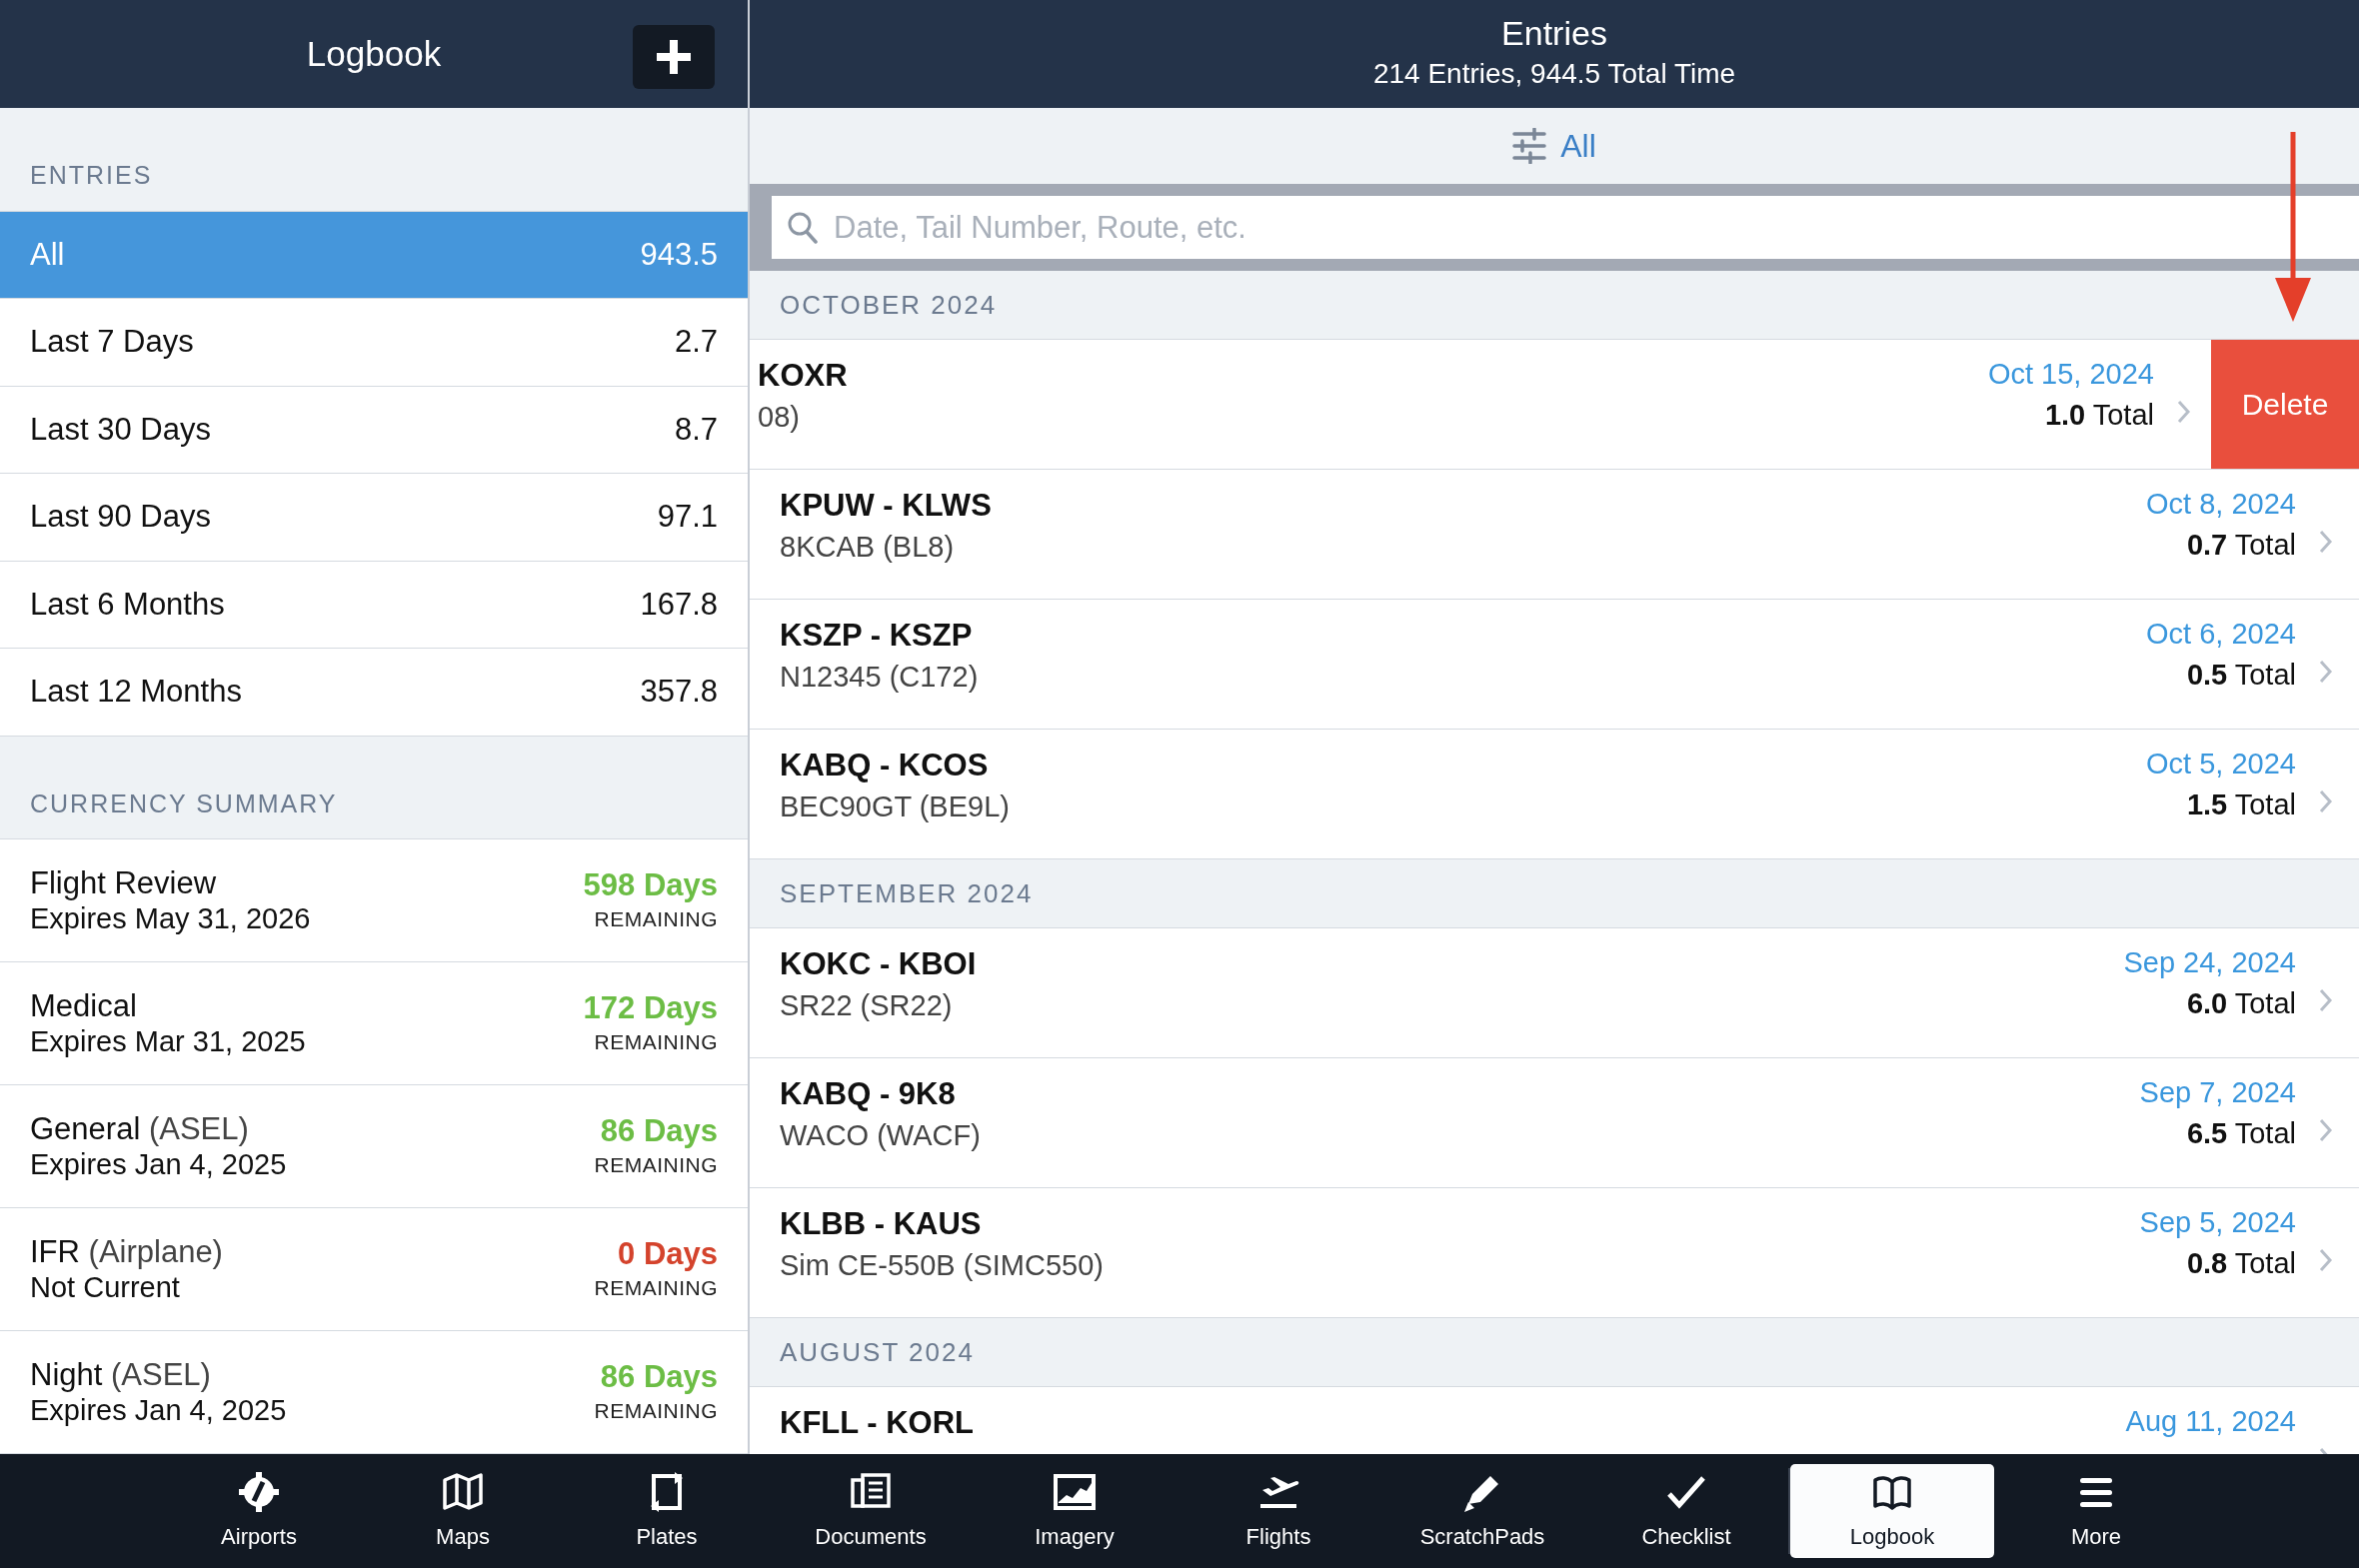 The height and width of the screenshot is (1568, 2359). I want to click on entry-total: 0.5 Total, so click(2240, 675).